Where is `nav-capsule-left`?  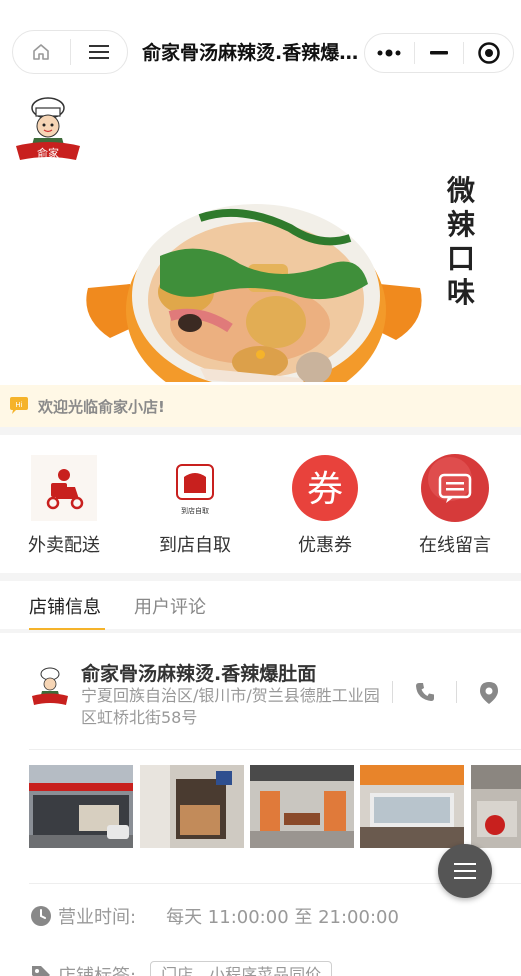 nav-capsule-left is located at coordinates (70, 52).